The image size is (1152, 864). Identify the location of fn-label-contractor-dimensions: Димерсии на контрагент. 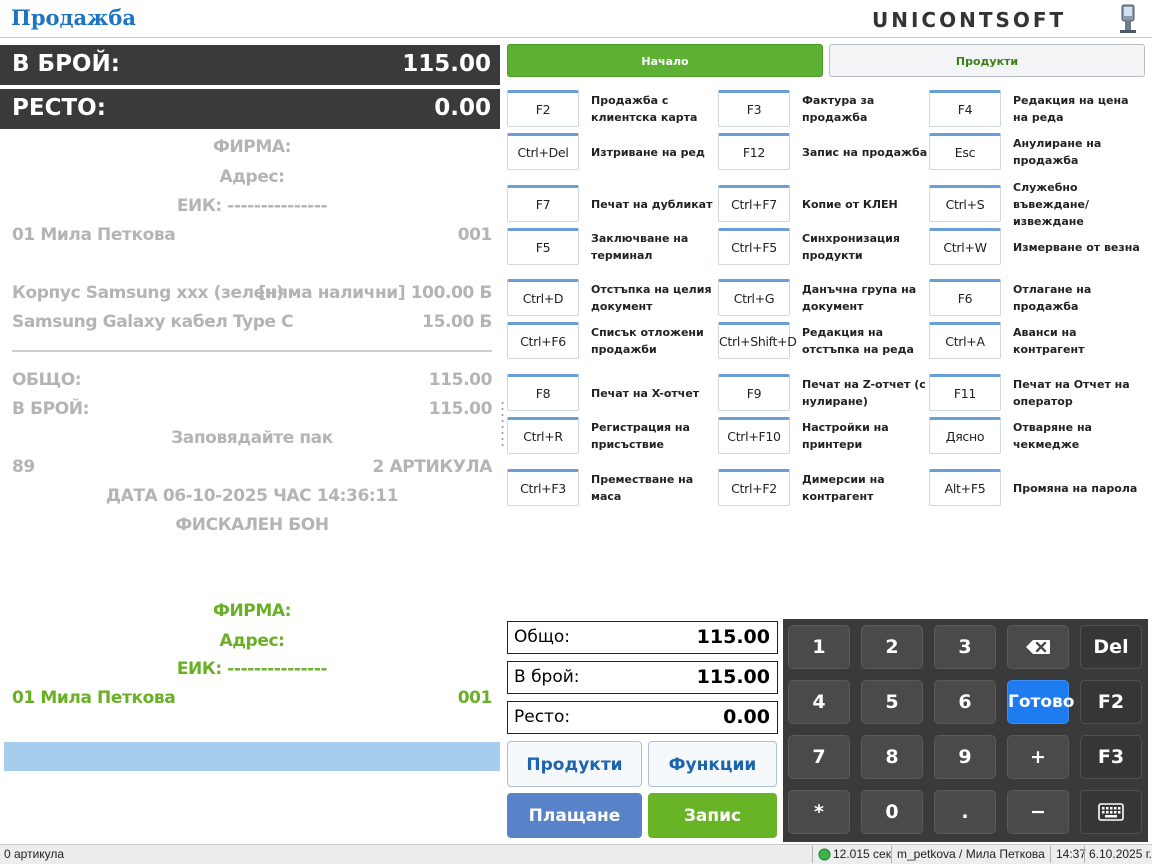
(843, 488).